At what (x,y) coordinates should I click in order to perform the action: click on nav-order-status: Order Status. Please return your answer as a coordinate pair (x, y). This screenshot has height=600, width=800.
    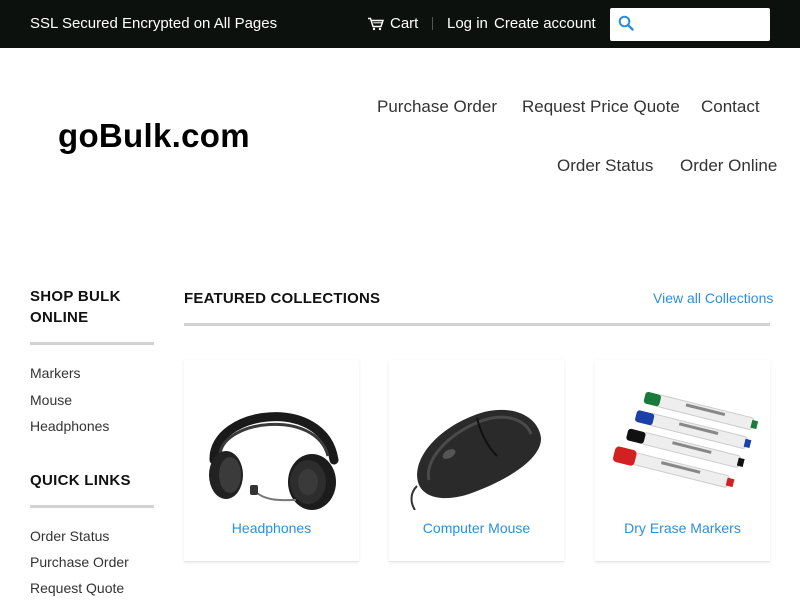
    Looking at the image, I should click on (605, 166).